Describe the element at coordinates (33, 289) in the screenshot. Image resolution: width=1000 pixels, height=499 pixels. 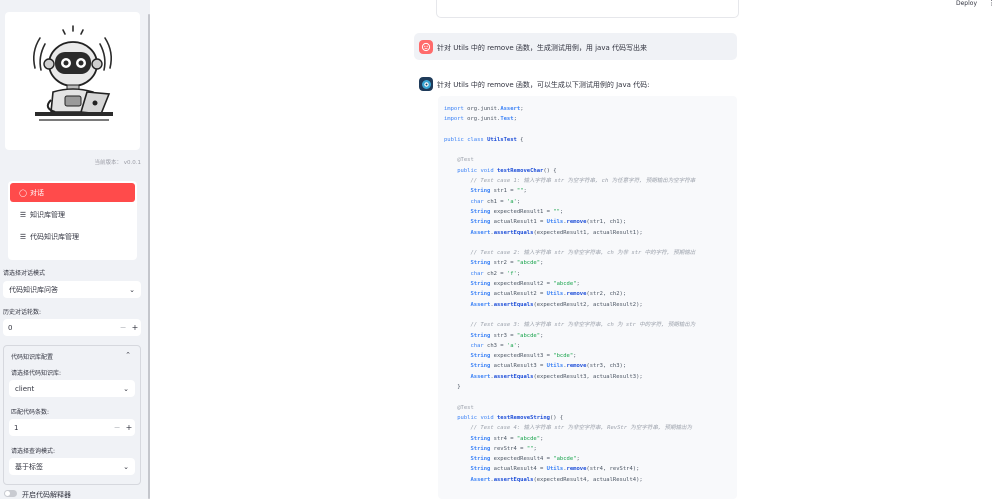
I see `mode-select-value: 代码知识库问答` at that location.